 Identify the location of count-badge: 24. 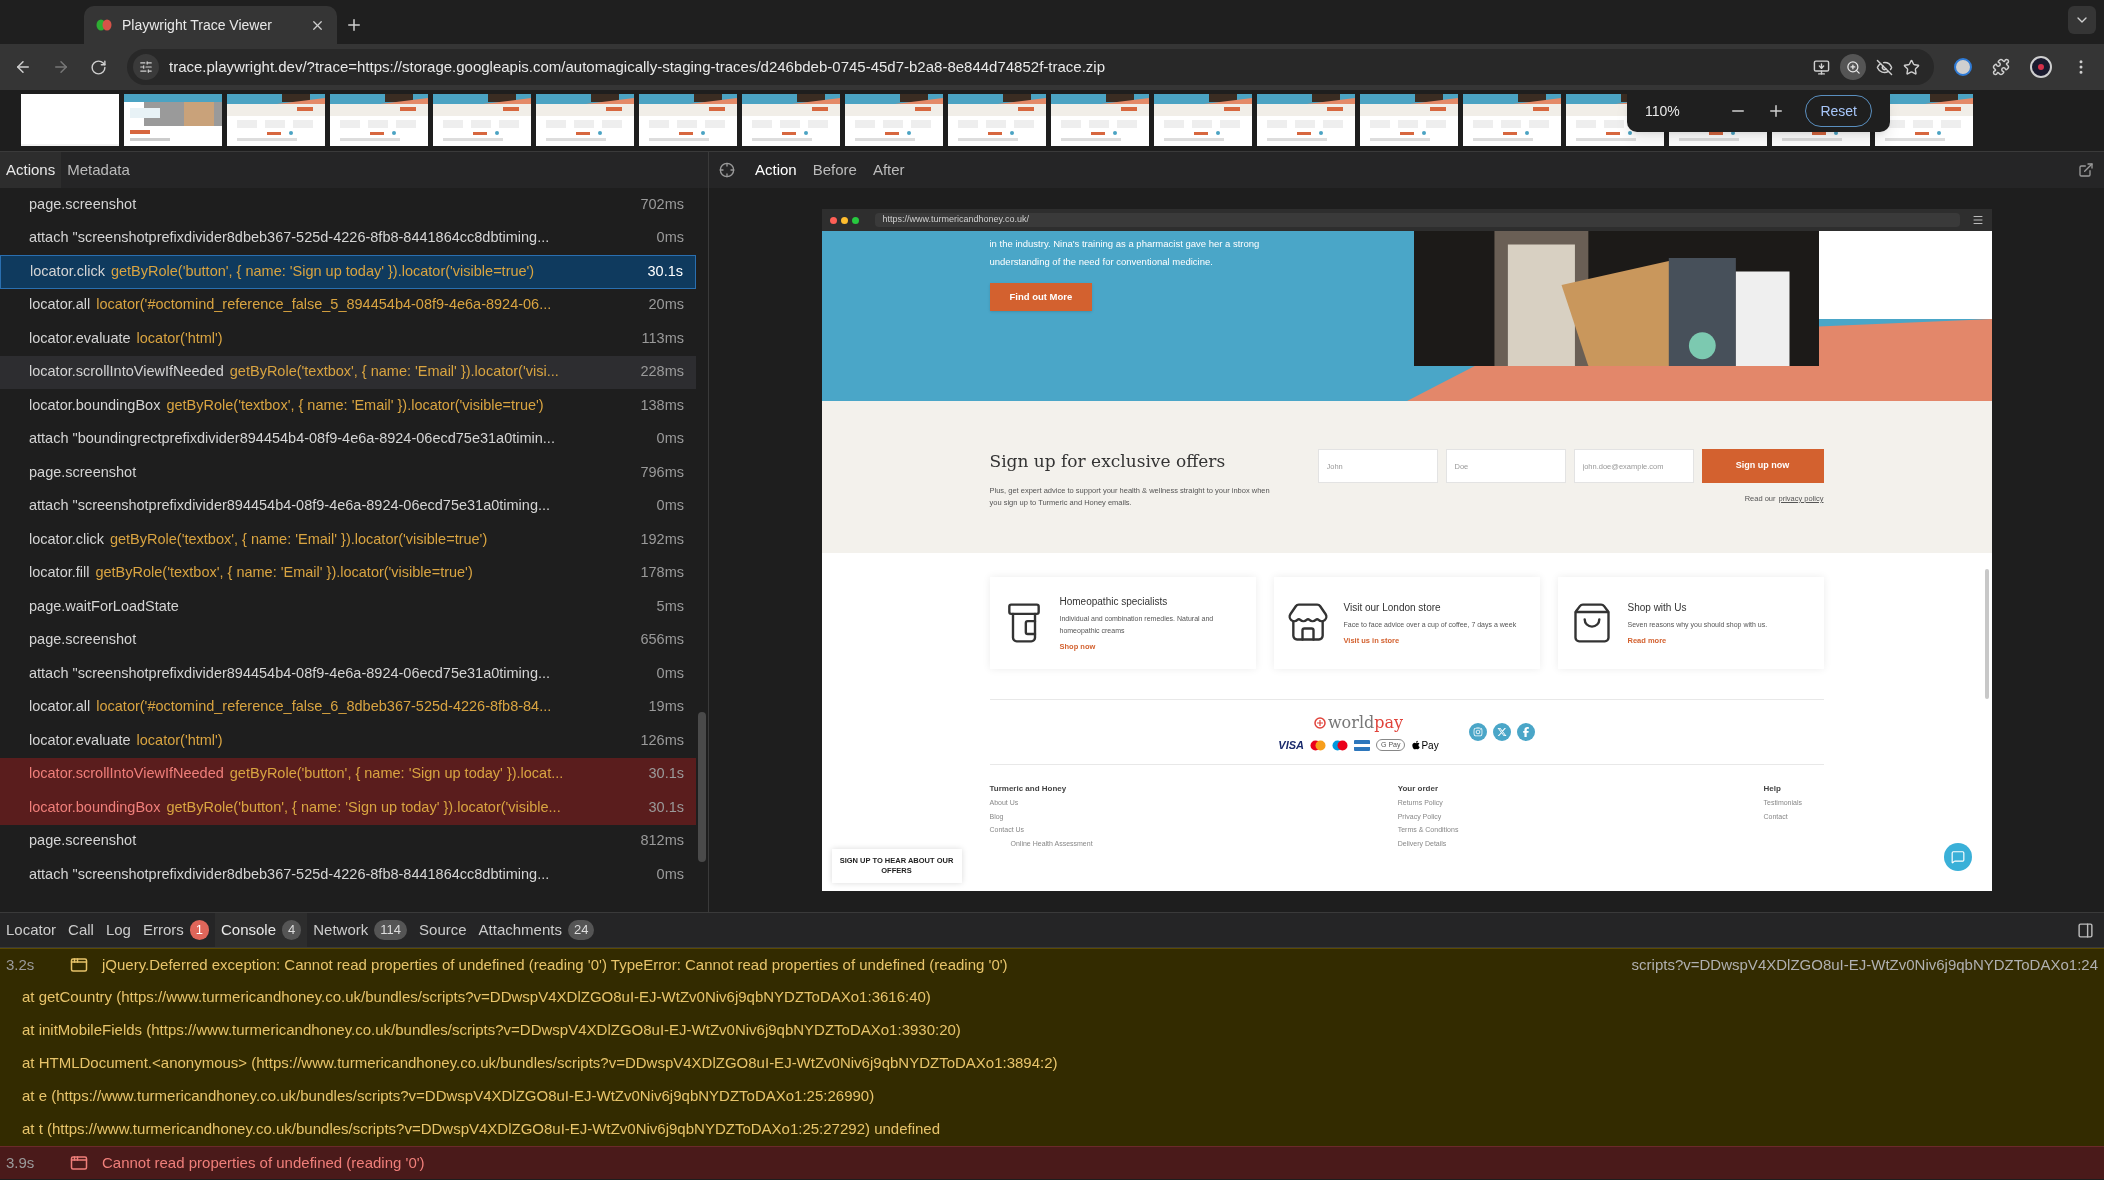
(581, 930).